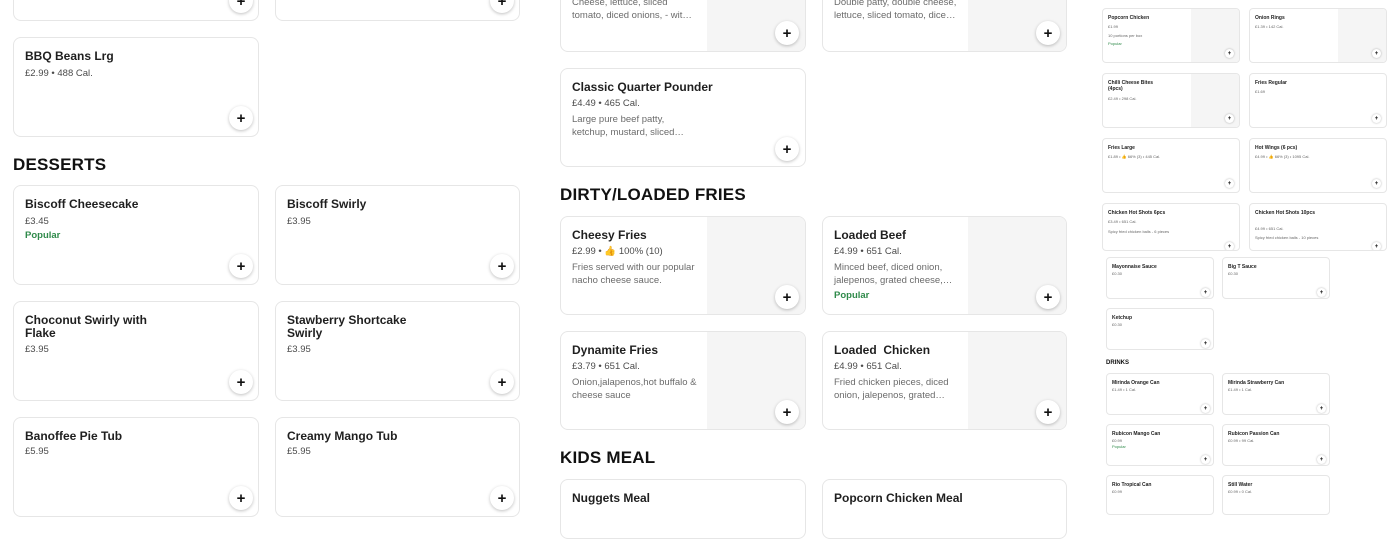  I want to click on item-price: £5.95, so click(299, 451).